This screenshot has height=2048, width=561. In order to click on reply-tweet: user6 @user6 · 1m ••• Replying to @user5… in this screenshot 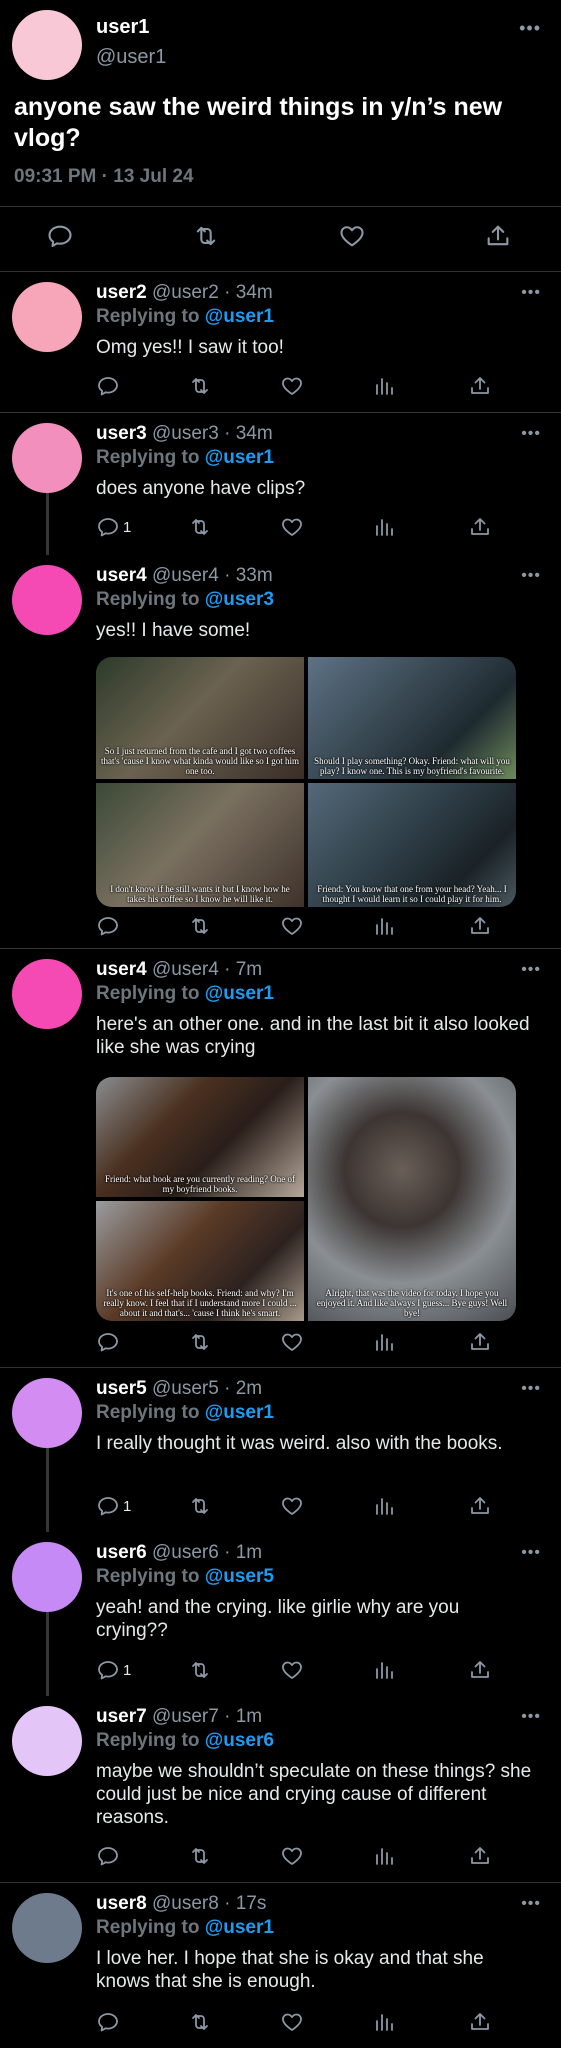, I will do `click(280, 1614)`.